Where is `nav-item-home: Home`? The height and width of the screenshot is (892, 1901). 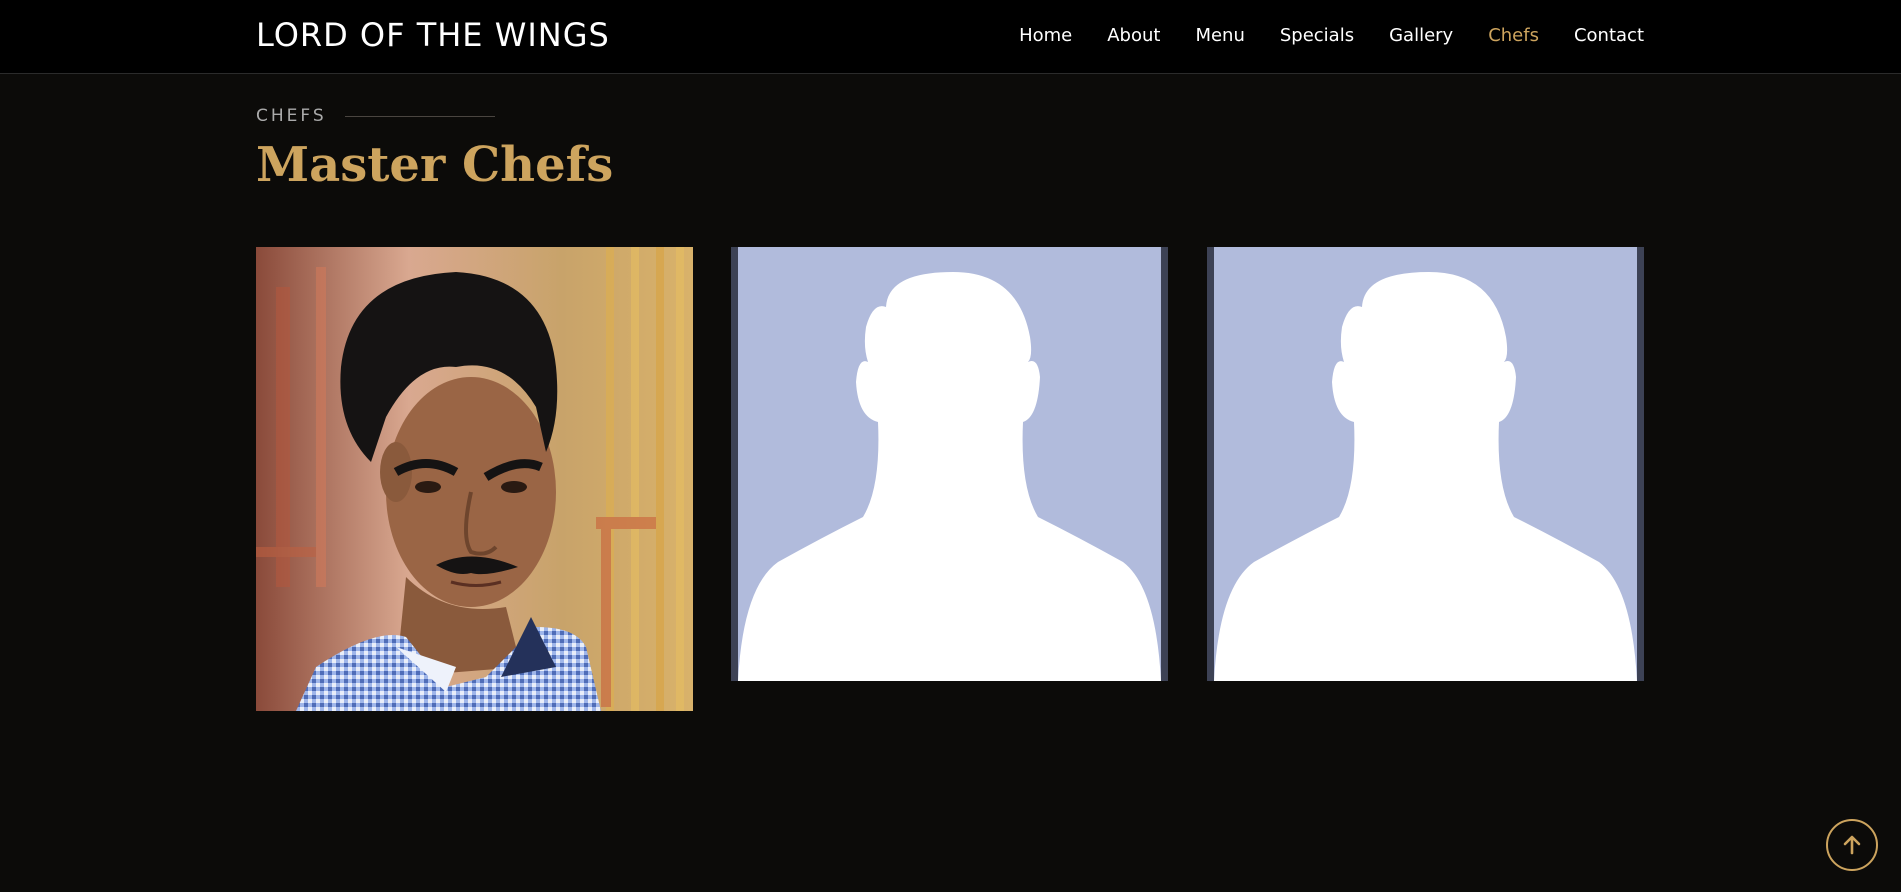
nav-item-home: Home is located at coordinates (1045, 36).